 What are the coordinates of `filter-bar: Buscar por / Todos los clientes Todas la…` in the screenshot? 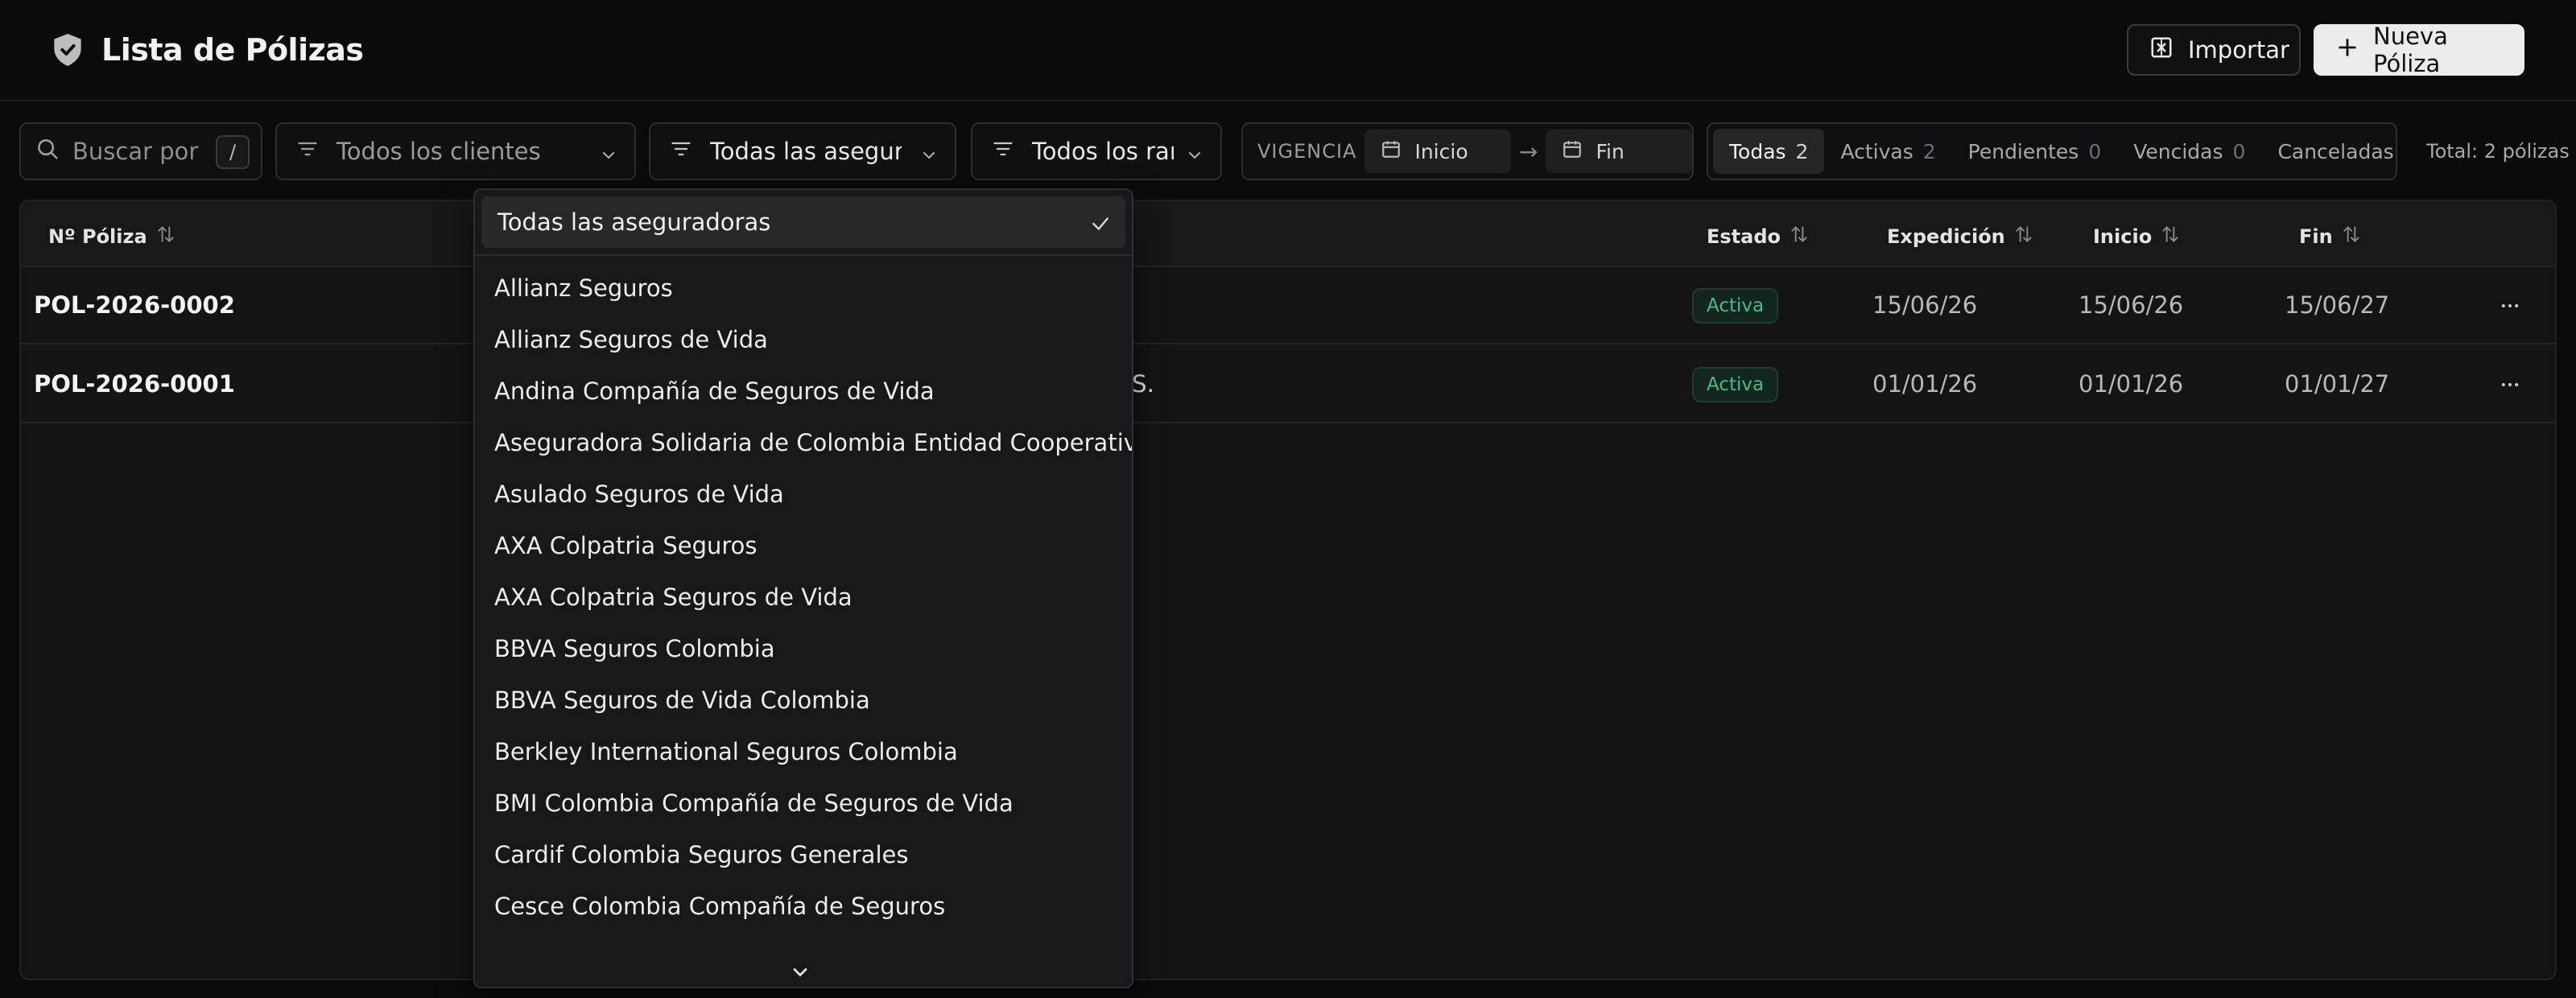 It's located at (1294, 151).